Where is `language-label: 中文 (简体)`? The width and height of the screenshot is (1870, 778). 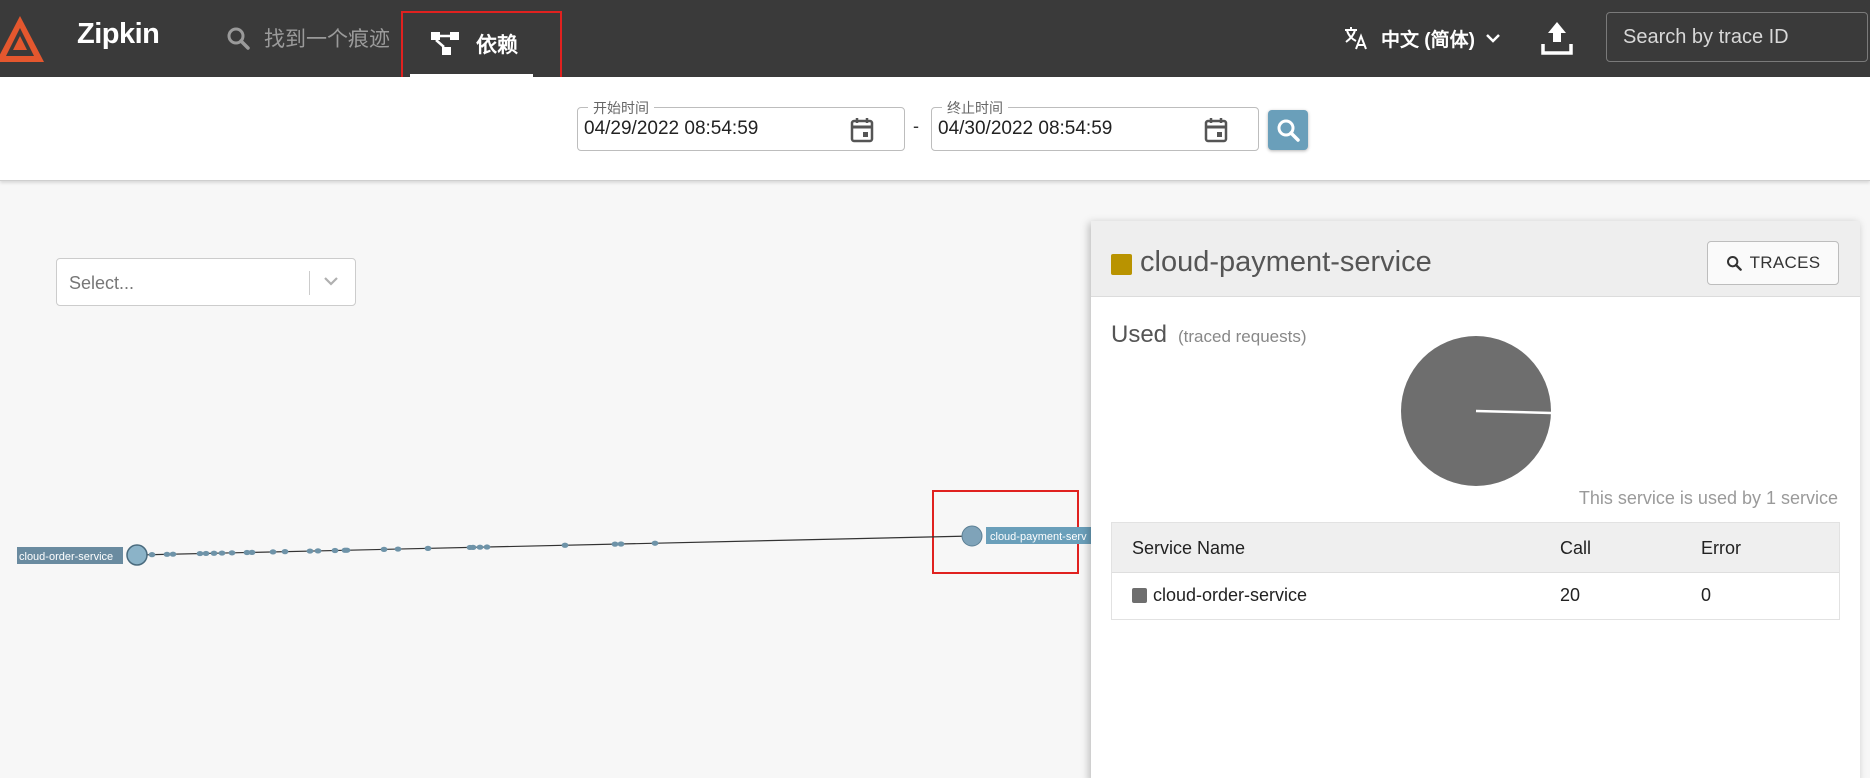
language-label: 中文 (简体) is located at coordinates (1428, 40).